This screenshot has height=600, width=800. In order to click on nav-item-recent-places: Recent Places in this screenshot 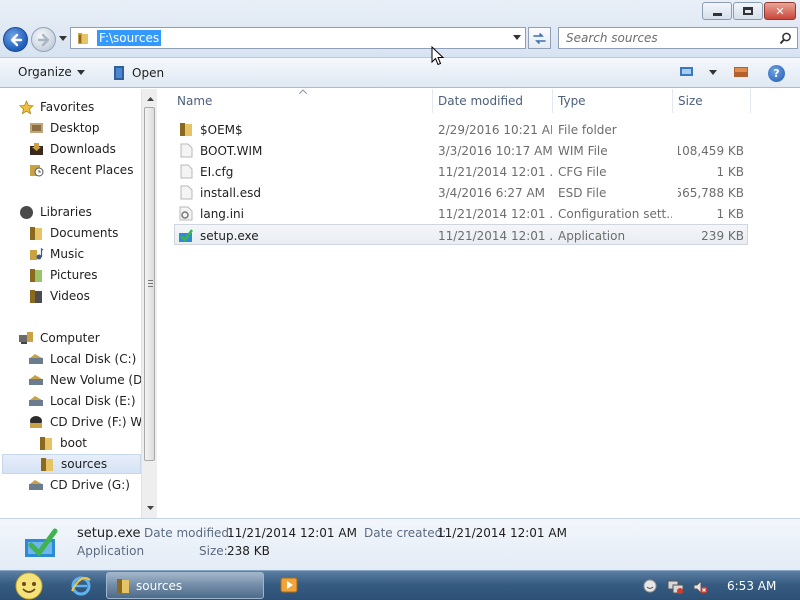, I will do `click(80, 170)`.